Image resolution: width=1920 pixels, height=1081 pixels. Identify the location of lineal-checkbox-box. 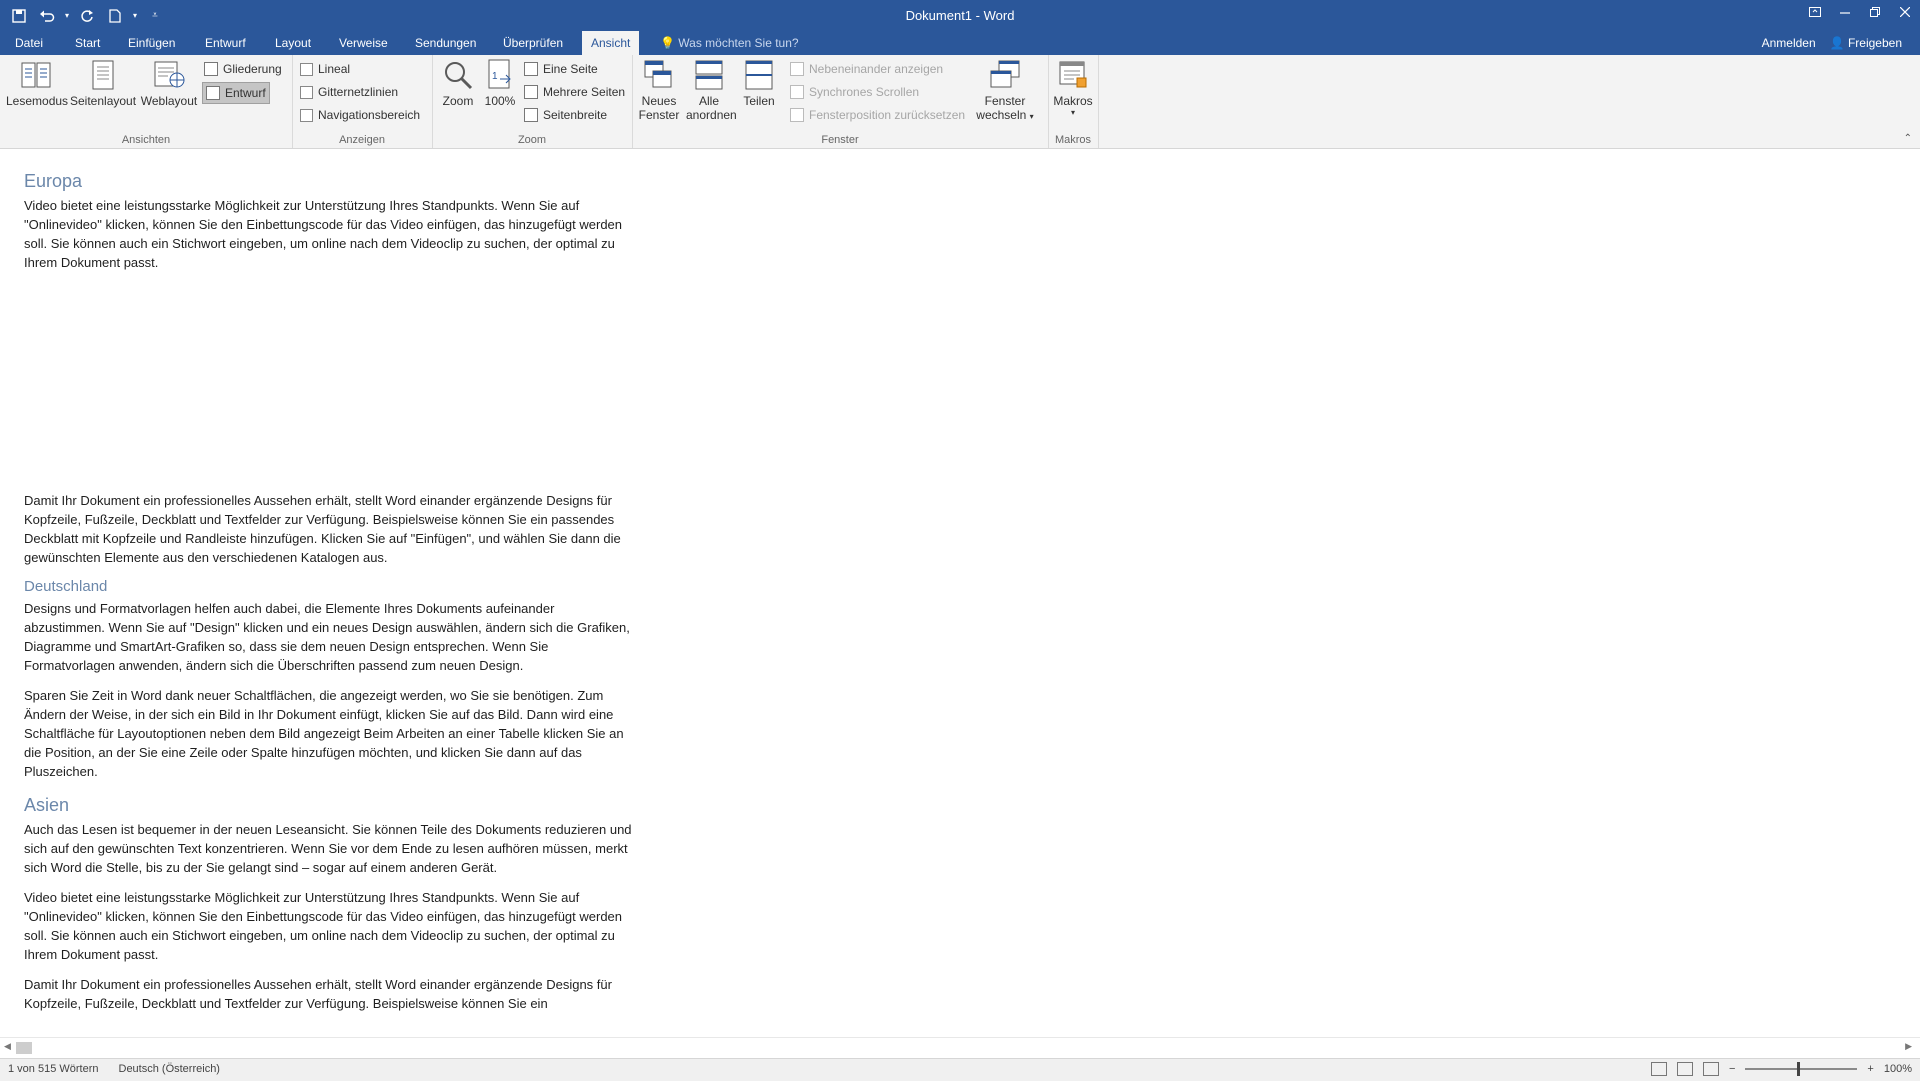
(306, 69).